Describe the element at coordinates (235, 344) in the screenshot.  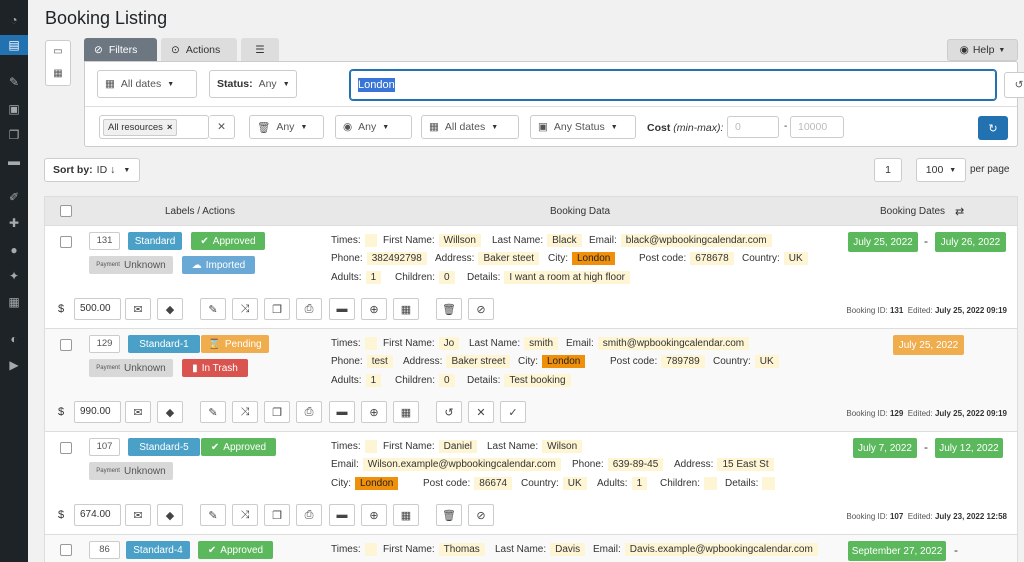
I see `status-badge: ⌛ Pending` at that location.